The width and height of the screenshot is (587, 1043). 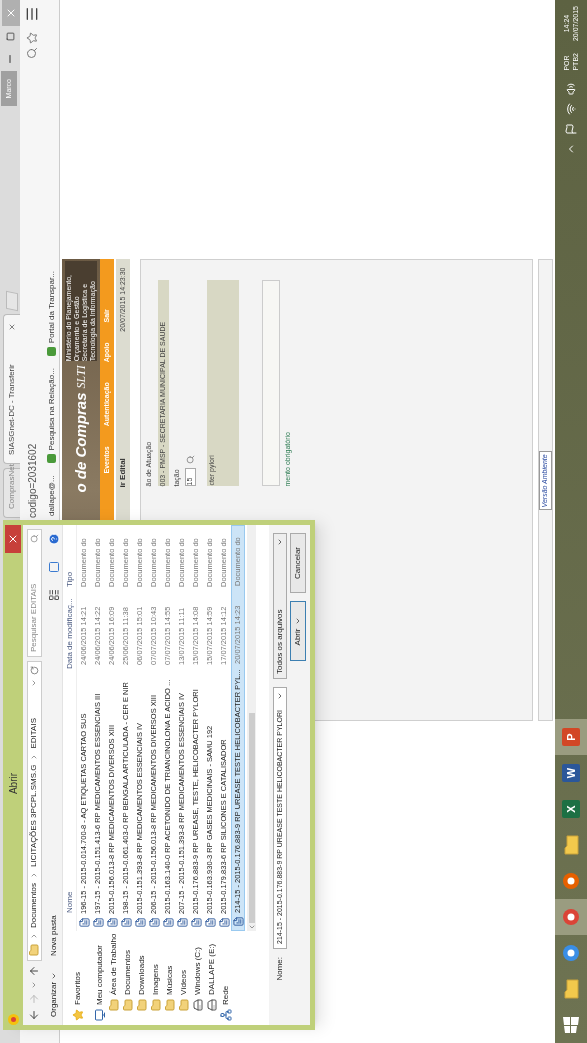 I want to click on file-name-label: Nome:, so click(x=279, y=970).